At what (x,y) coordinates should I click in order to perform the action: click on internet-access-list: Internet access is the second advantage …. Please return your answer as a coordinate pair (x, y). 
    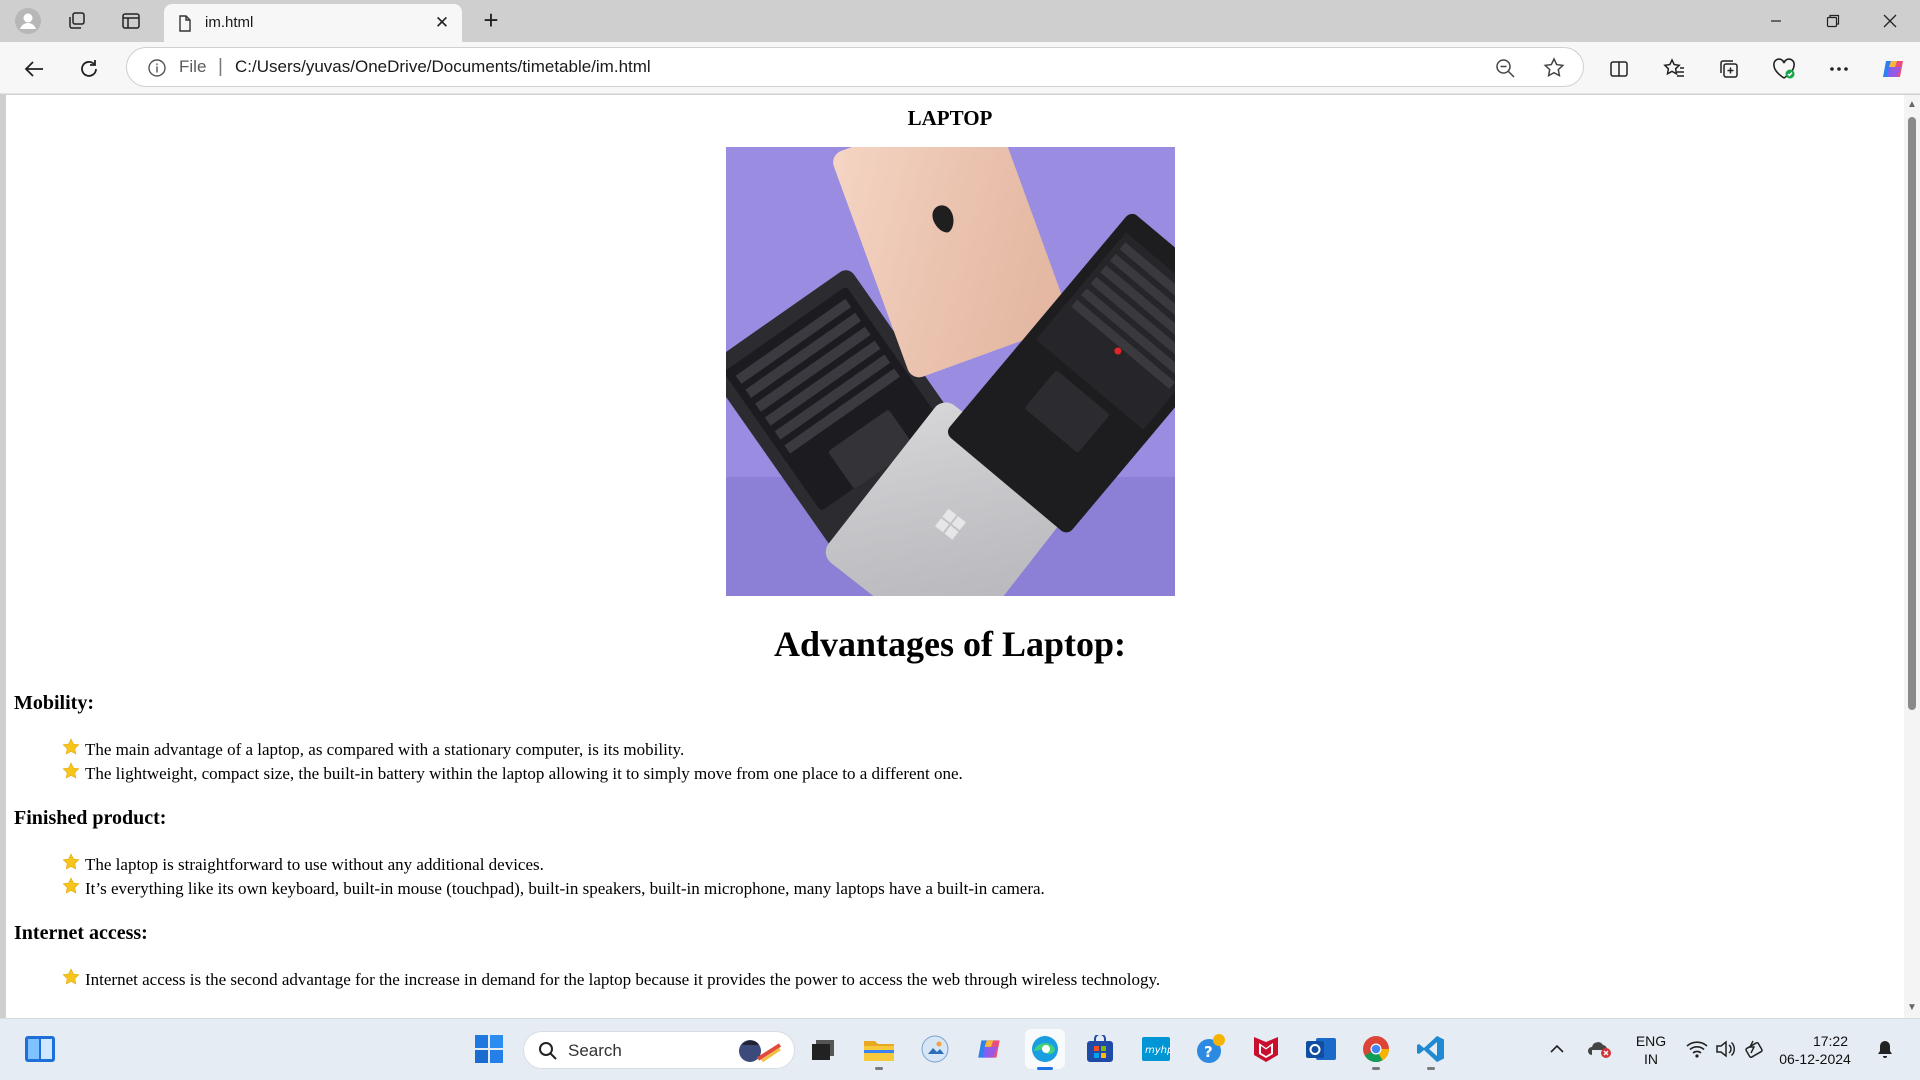
    Looking at the image, I should click on (611, 980).